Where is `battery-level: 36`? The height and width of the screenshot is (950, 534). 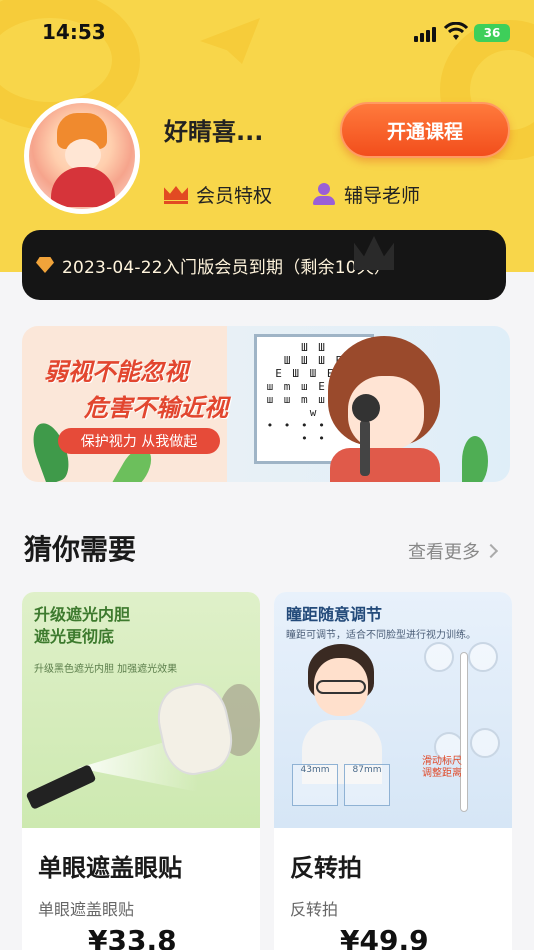 battery-level: 36 is located at coordinates (492, 33).